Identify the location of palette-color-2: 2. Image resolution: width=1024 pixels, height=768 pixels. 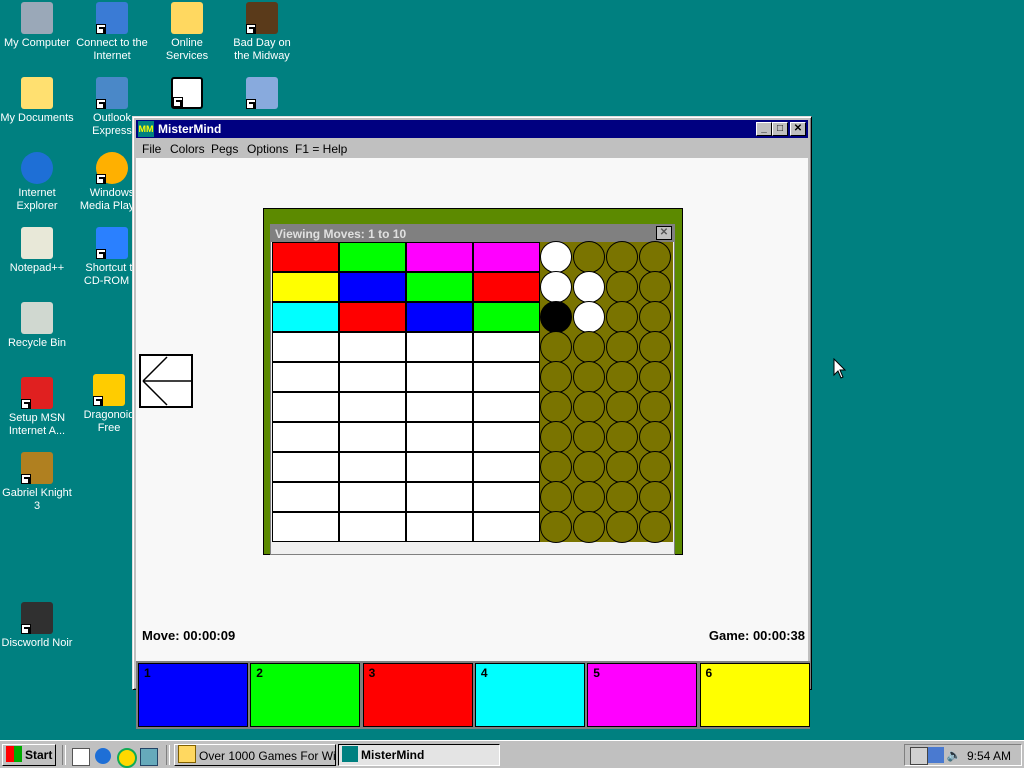
(305, 695).